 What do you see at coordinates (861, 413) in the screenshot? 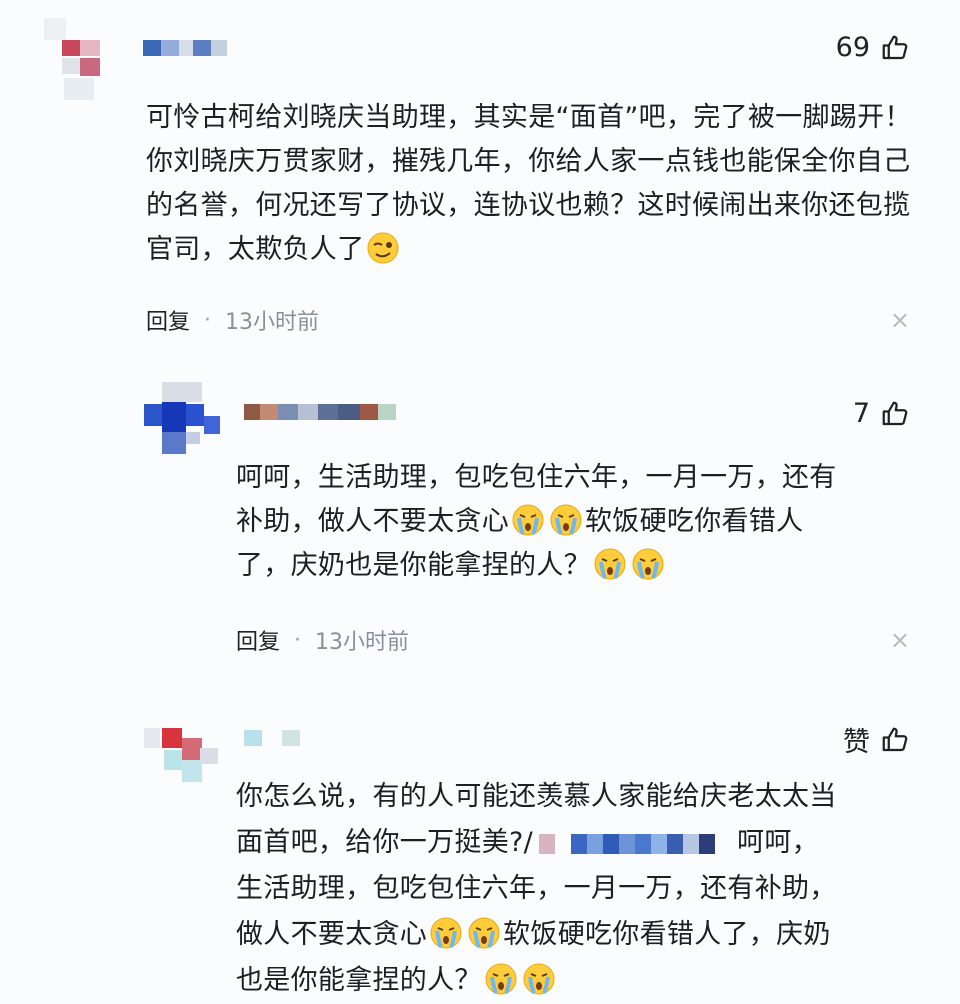
I see `like-count: 7` at bounding box center [861, 413].